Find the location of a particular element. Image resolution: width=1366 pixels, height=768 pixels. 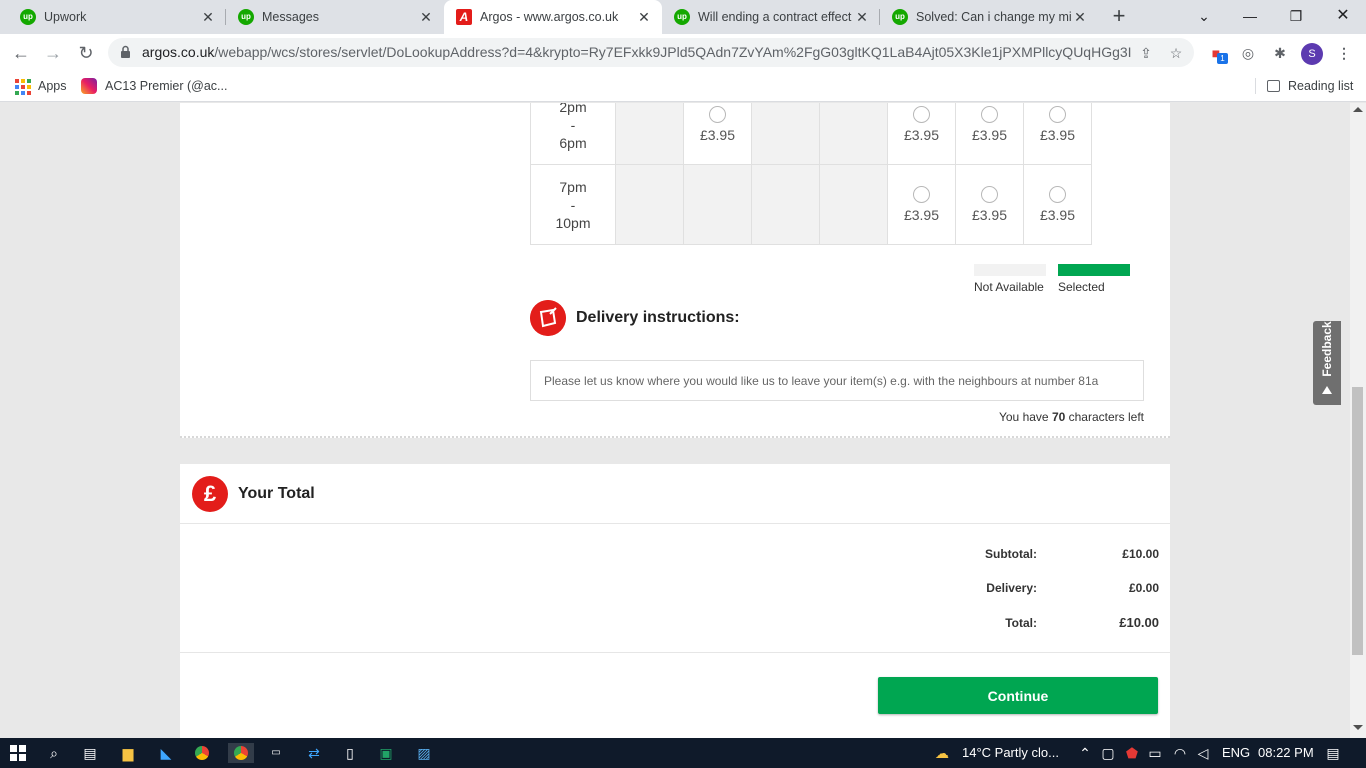

tab-will-ending-contract: up Will ending a contract effect ✕ is located at coordinates (771, 17).